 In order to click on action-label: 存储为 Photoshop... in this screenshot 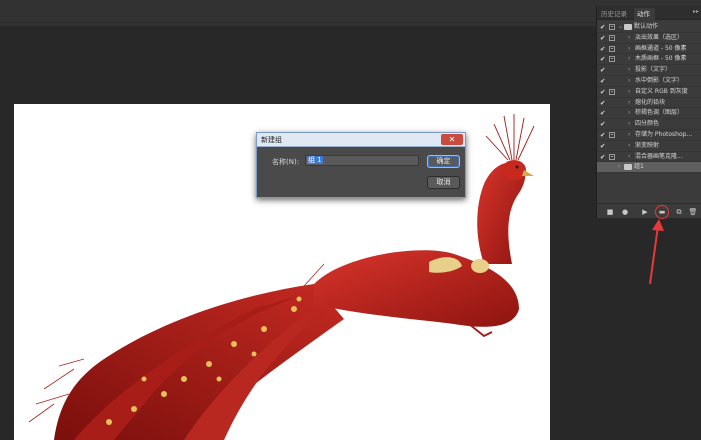, I will do `click(664, 134)`.